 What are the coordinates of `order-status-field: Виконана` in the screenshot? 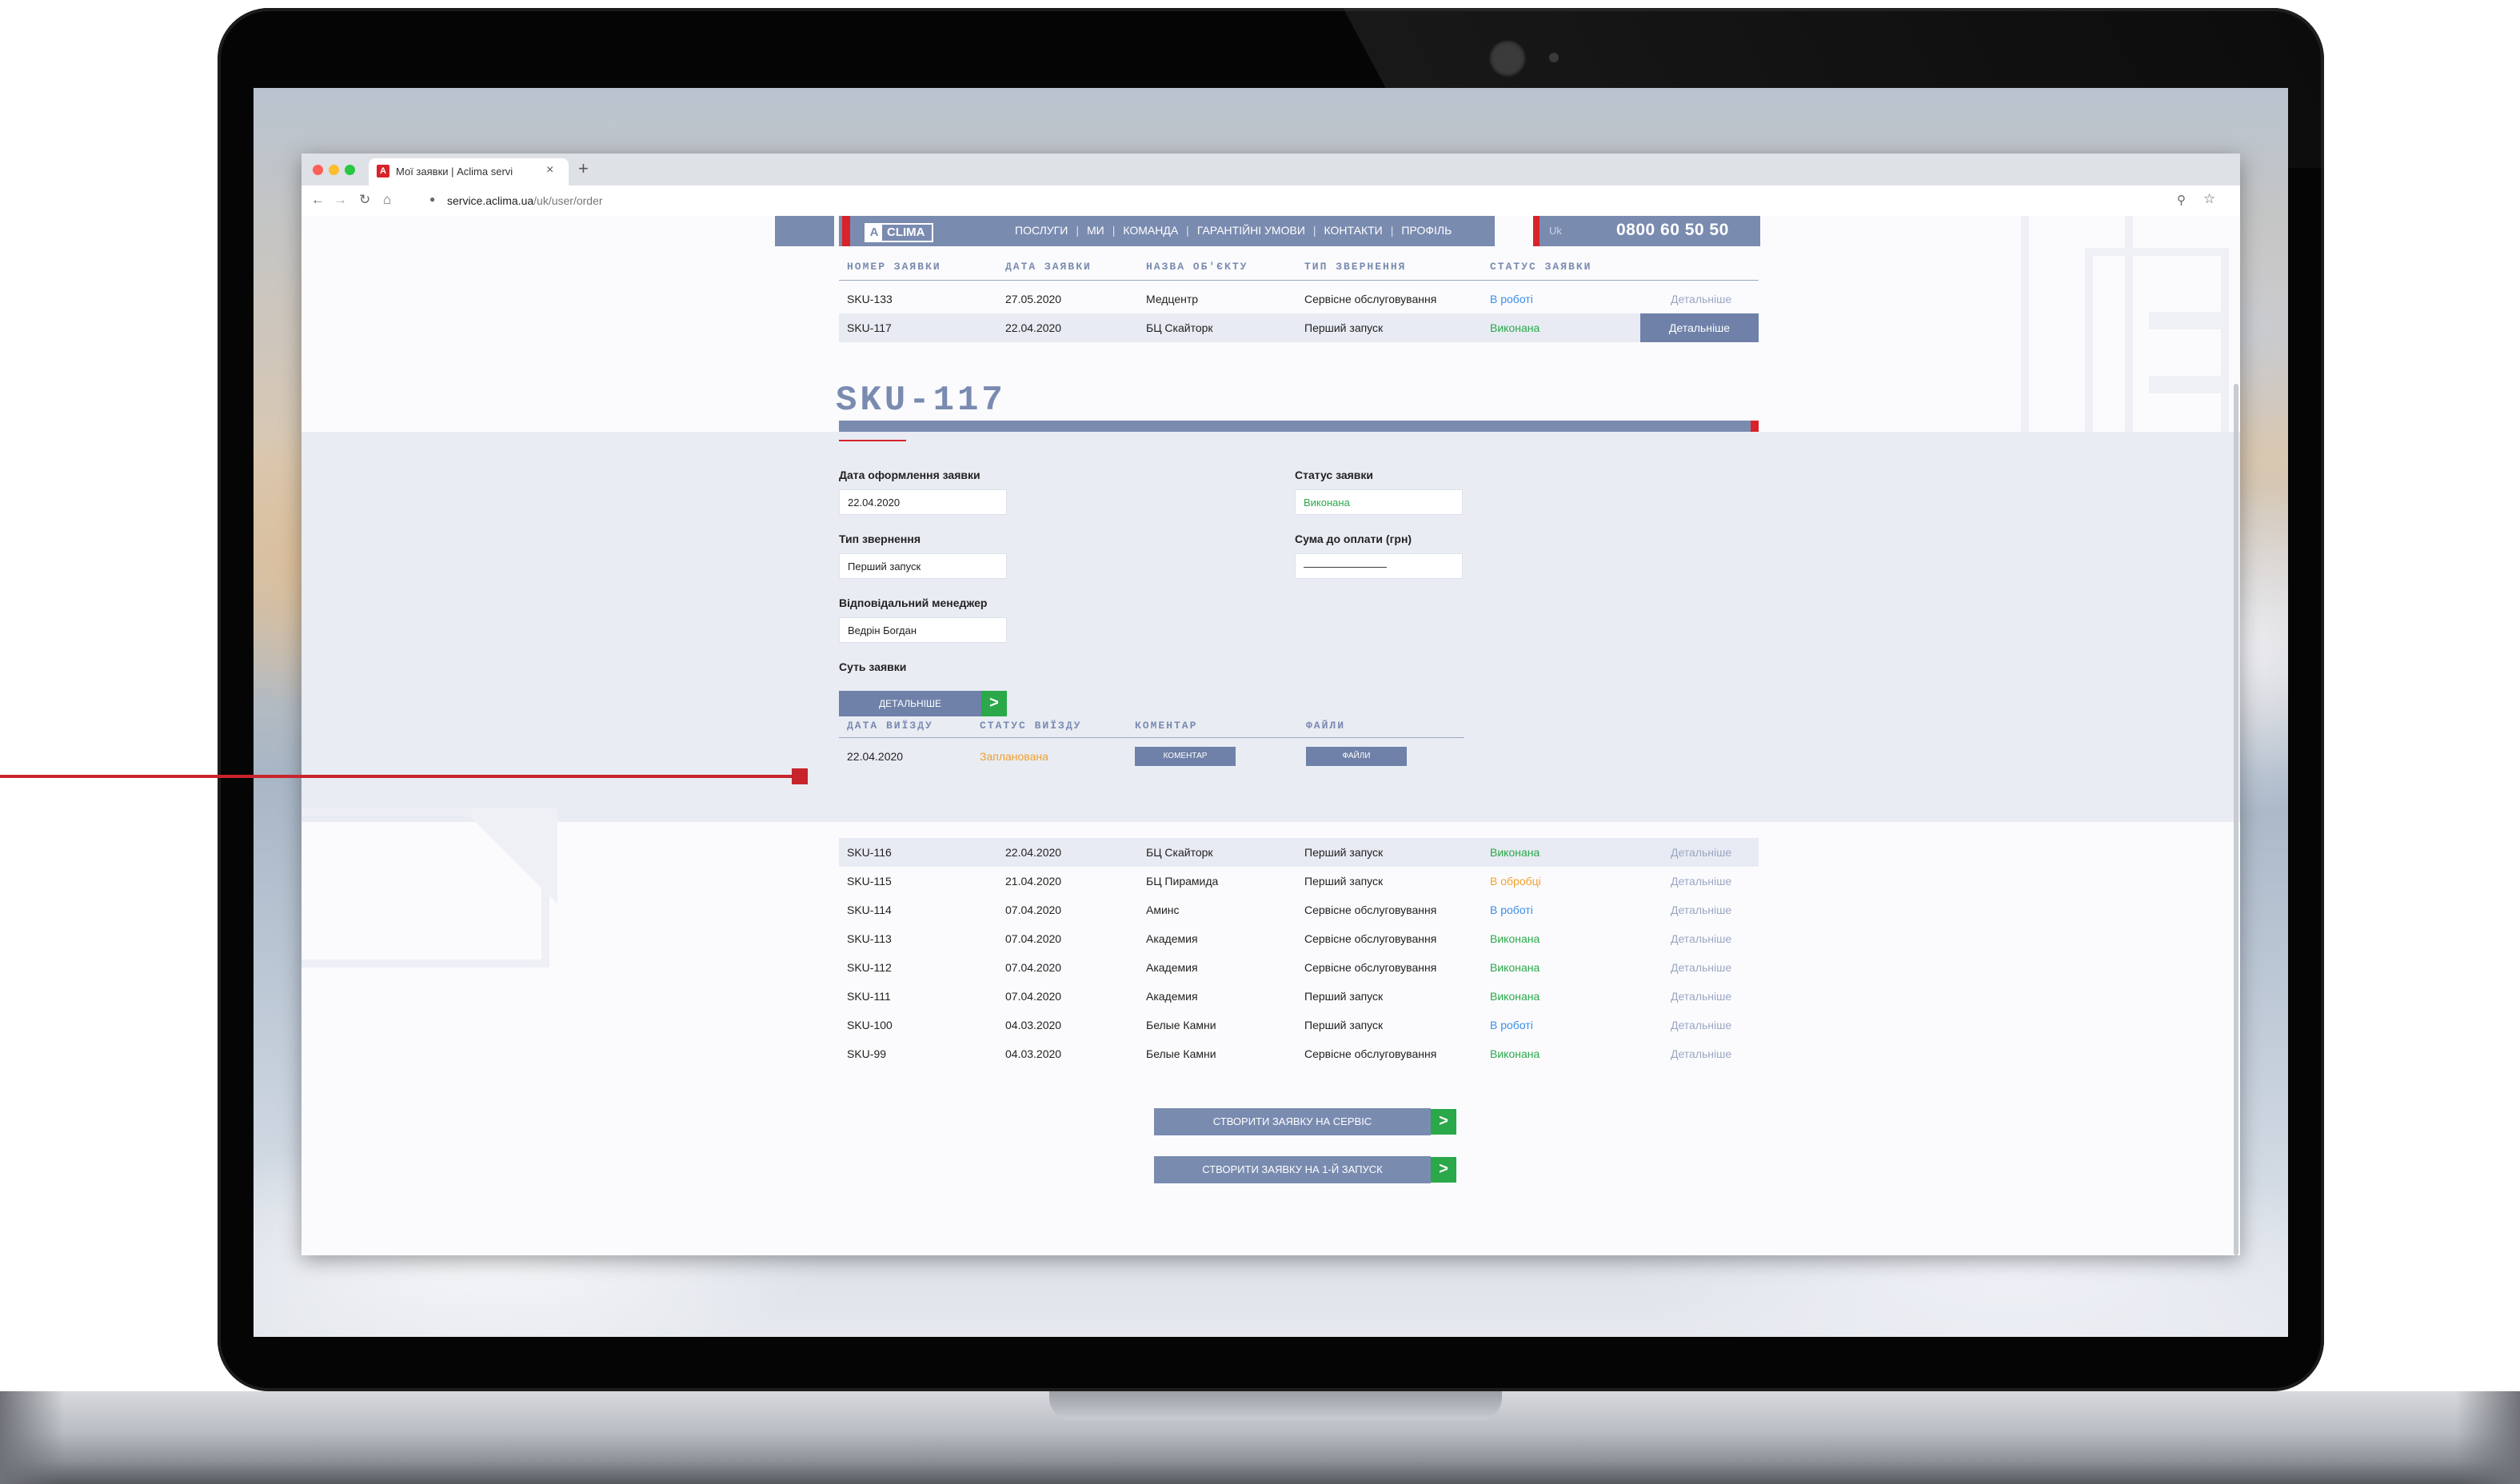 It's located at (1379, 502).